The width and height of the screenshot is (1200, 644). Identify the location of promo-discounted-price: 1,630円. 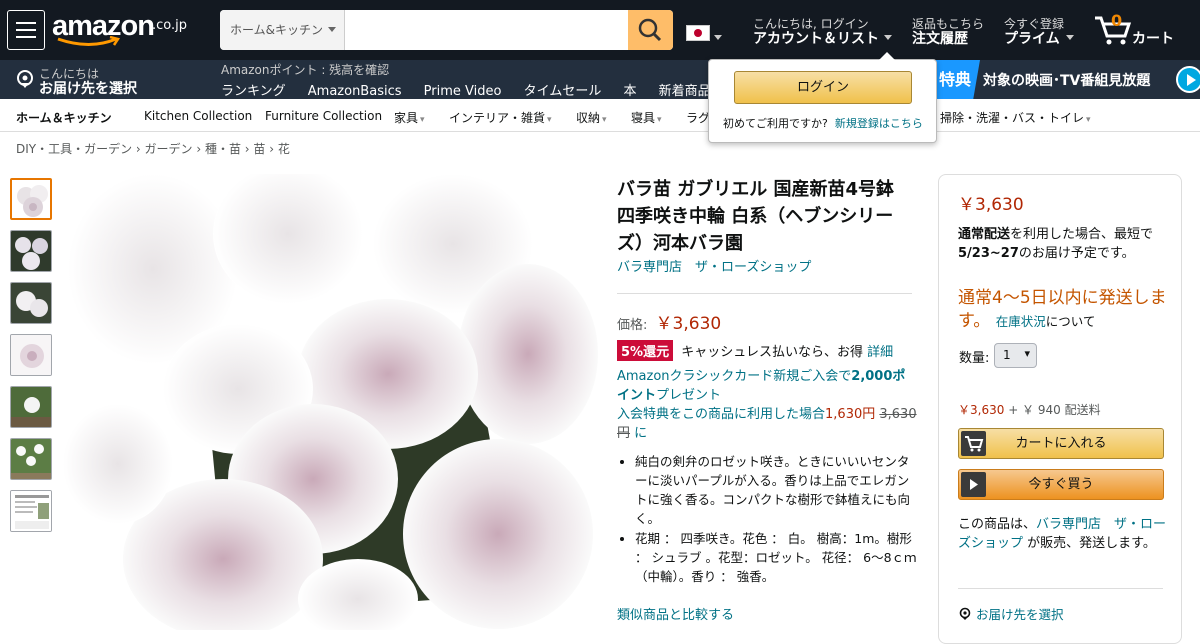
(850, 414).